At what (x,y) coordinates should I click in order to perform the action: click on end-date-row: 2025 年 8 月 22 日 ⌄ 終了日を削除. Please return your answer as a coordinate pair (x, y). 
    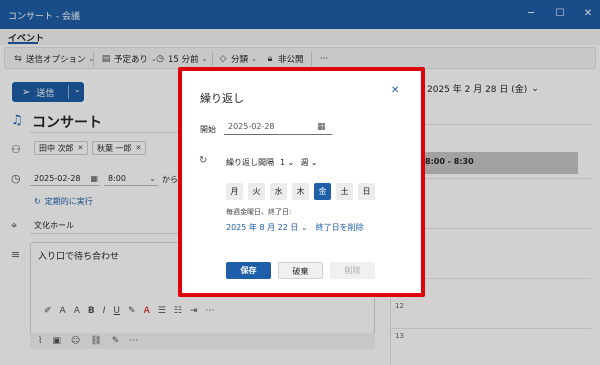
    Looking at the image, I should click on (295, 227).